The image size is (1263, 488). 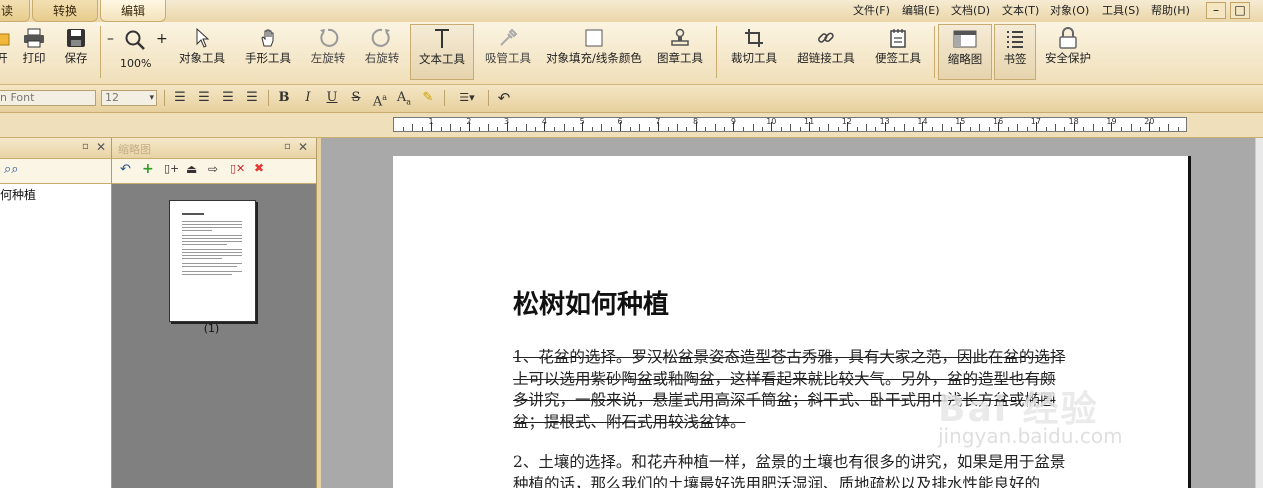 I want to click on align-left-icon: ☰, so click(x=180, y=98).